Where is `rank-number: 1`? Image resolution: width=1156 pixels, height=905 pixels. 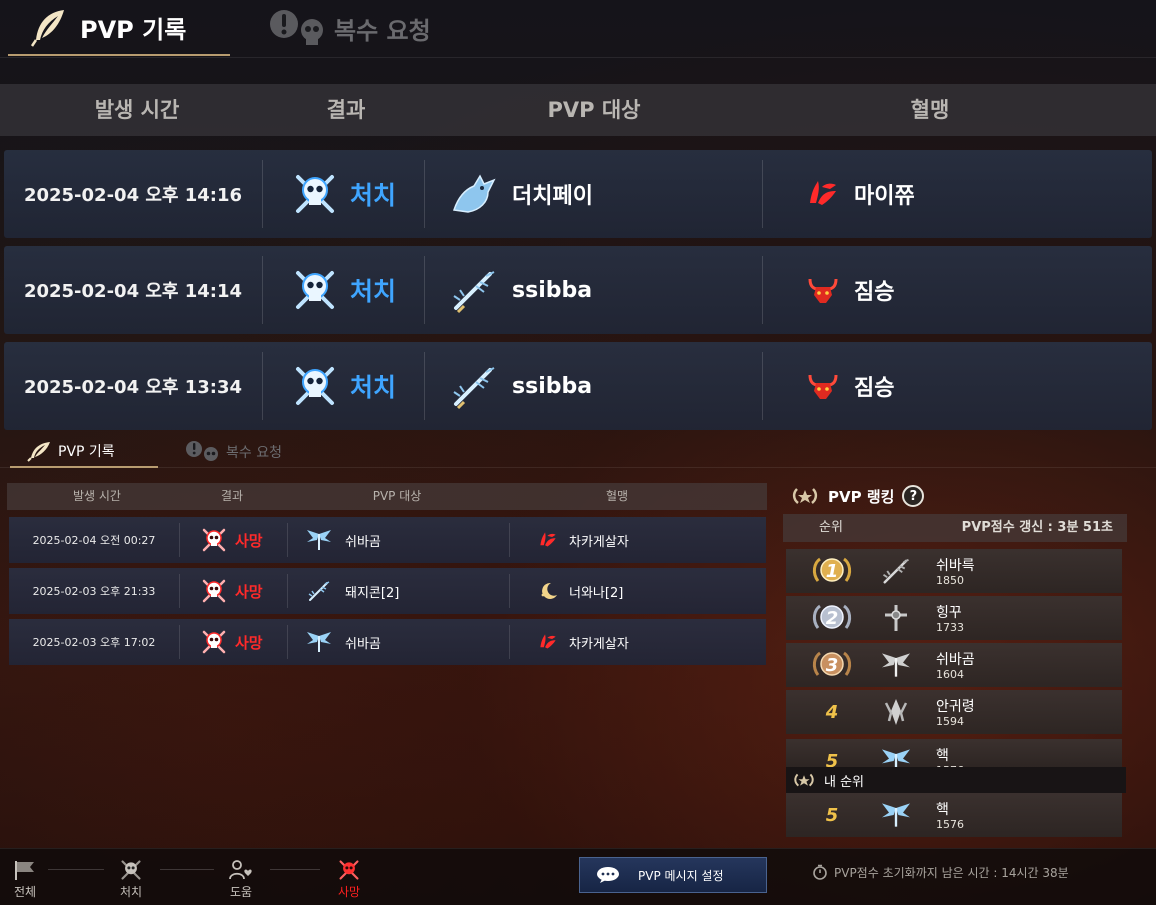
rank-number: 1 is located at coordinates (832, 571).